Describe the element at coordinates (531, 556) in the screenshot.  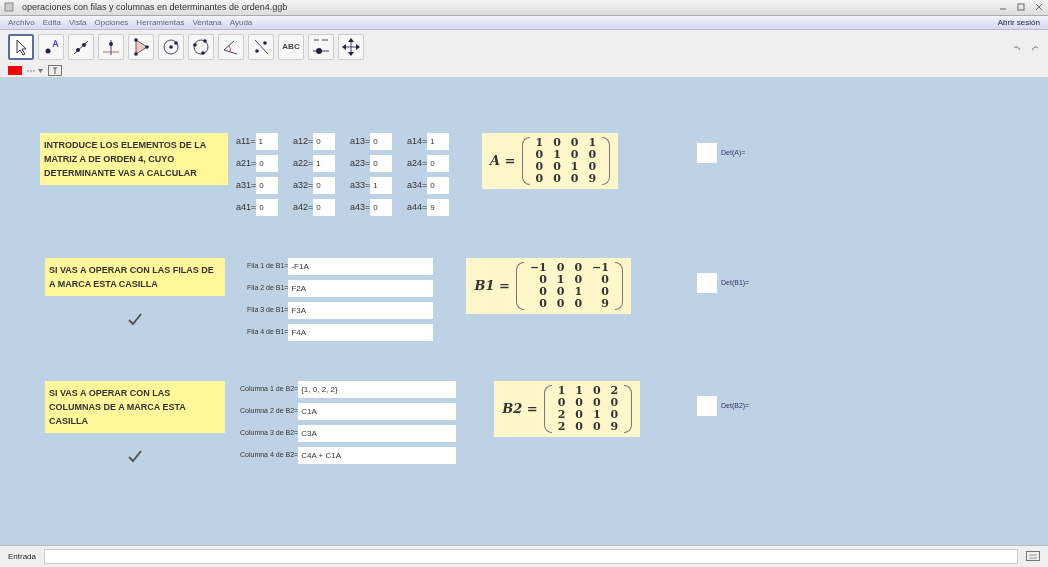
I see `input-field` at that location.